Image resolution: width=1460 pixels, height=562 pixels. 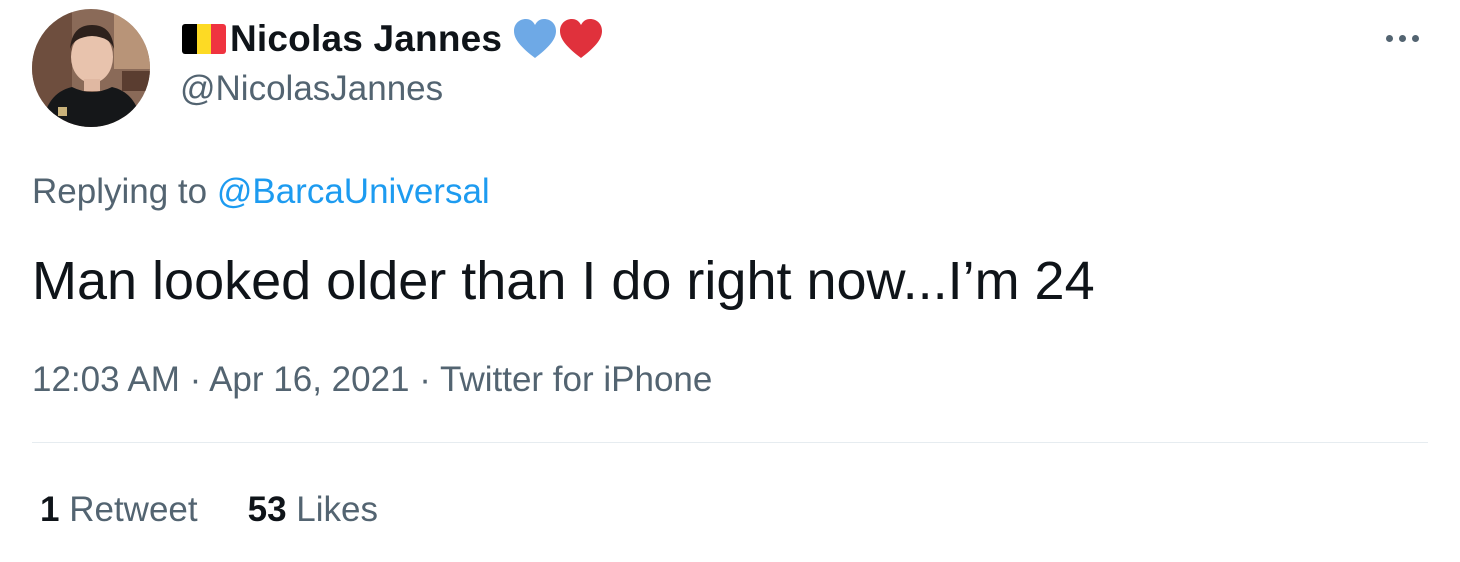 I want to click on blue-heart-icon, so click(x=535, y=38).